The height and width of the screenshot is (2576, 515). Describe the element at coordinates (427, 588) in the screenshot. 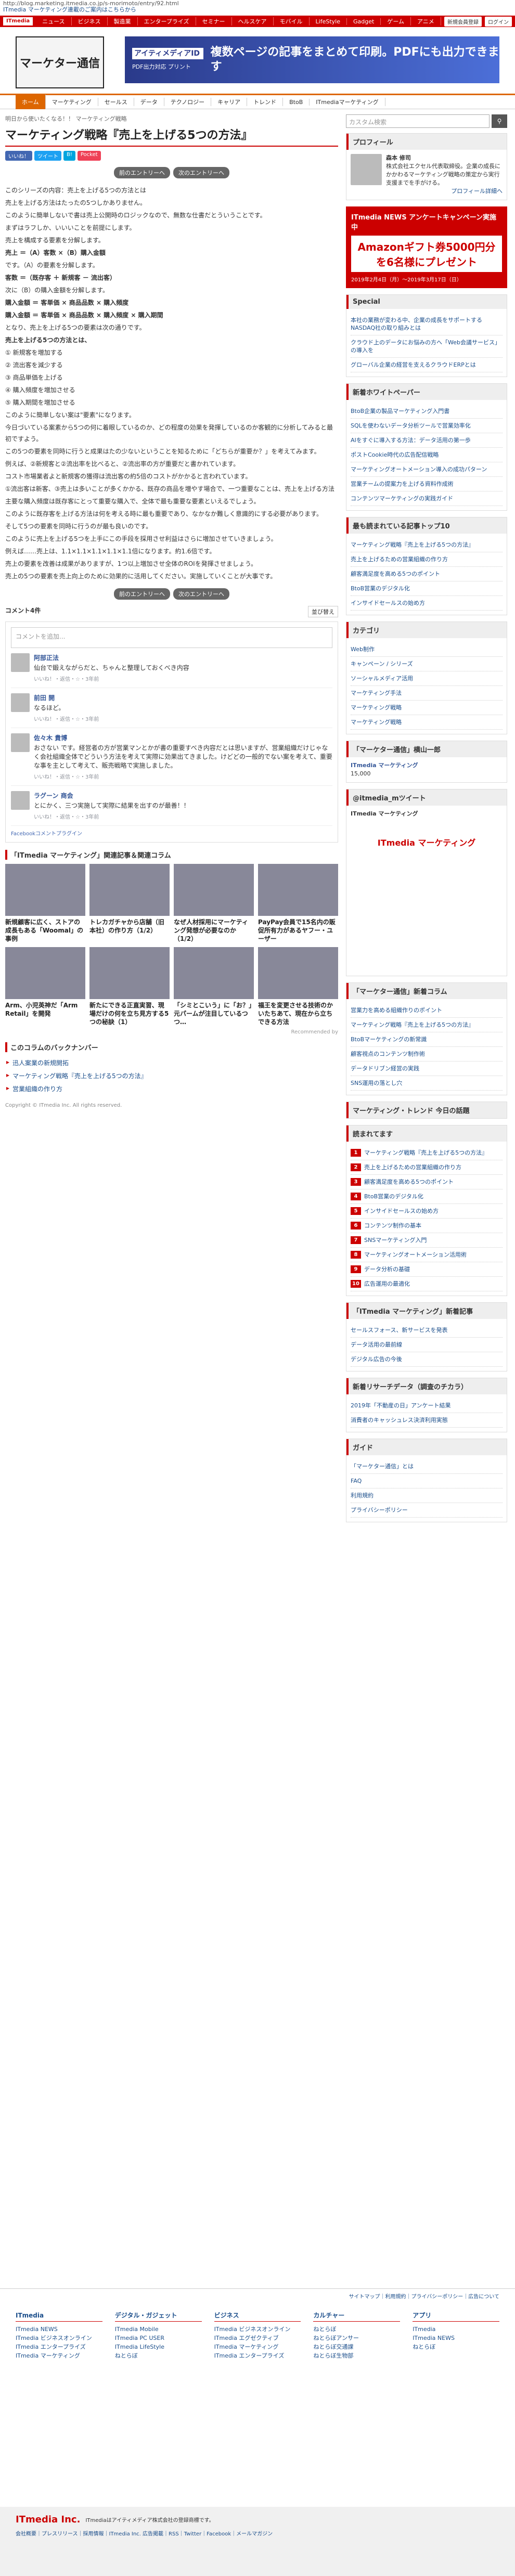

I see `ranking-item: BtoB営業のデジタル化` at that location.